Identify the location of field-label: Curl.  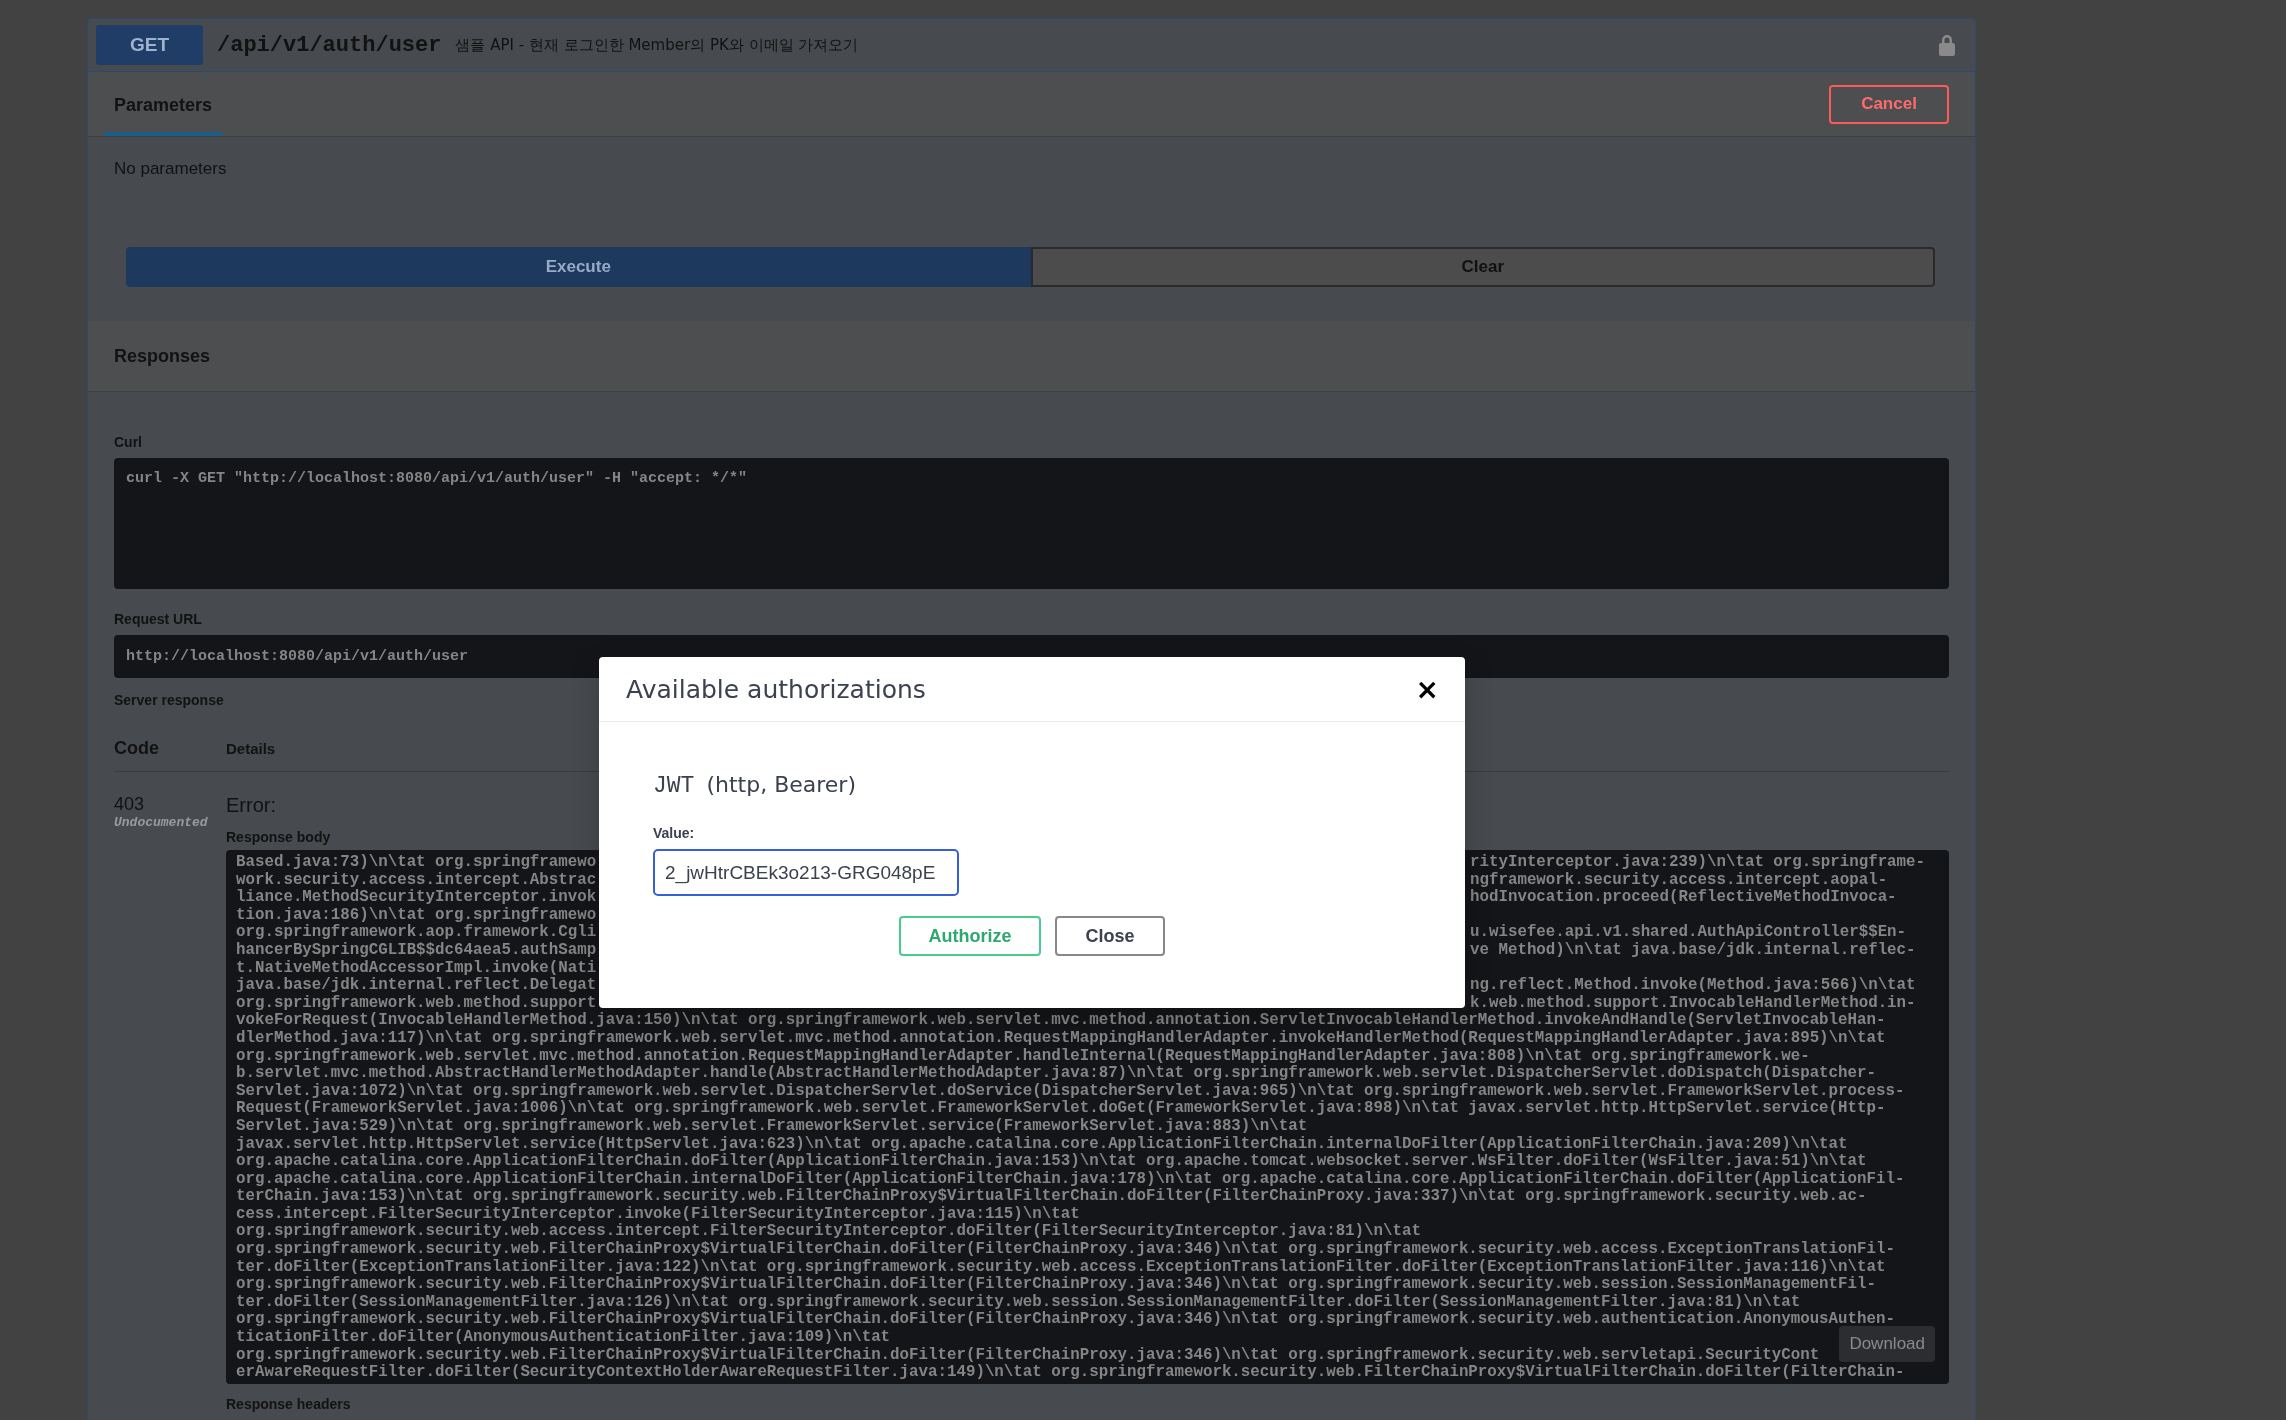
(128, 442).